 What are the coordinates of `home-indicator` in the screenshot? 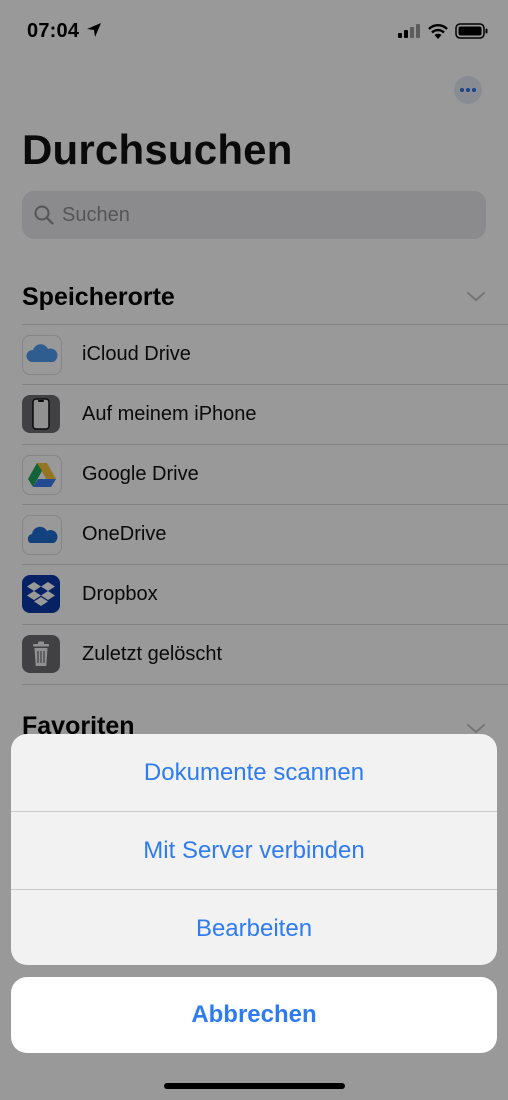 It's located at (254, 1086).